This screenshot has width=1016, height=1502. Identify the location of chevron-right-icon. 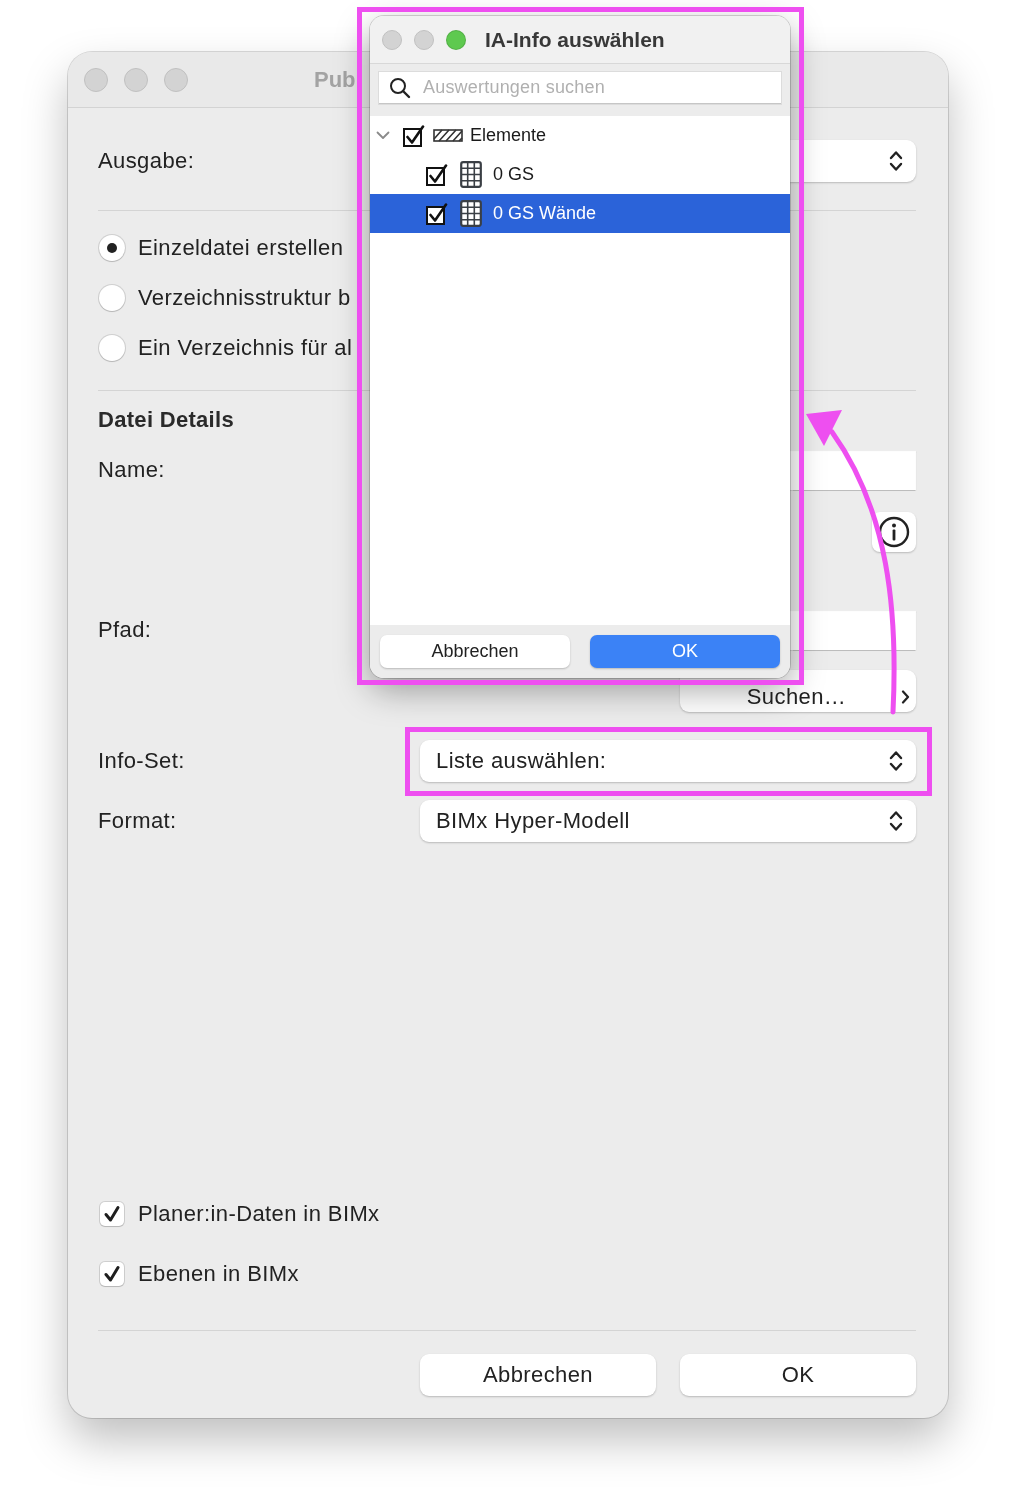
(905, 697).